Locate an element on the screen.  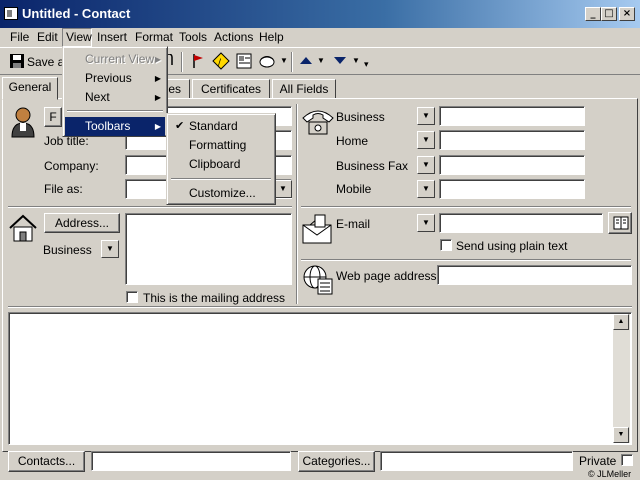
notes-scrollbar: ▲ ▼ is located at coordinates (621, 378).